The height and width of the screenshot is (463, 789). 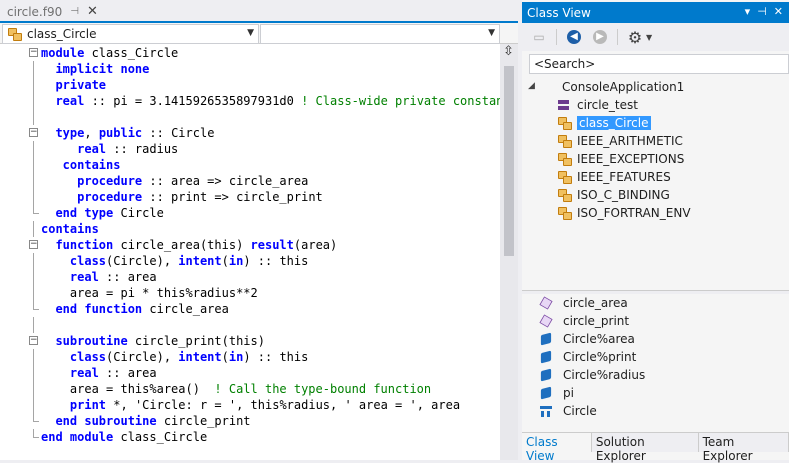 What do you see at coordinates (635, 37) in the screenshot?
I see `settings-gear-icon: ⚙` at bounding box center [635, 37].